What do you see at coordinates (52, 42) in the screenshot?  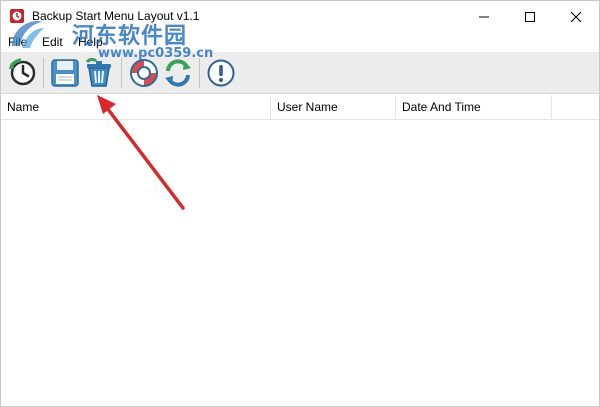 I see `menu-edit: Edit` at bounding box center [52, 42].